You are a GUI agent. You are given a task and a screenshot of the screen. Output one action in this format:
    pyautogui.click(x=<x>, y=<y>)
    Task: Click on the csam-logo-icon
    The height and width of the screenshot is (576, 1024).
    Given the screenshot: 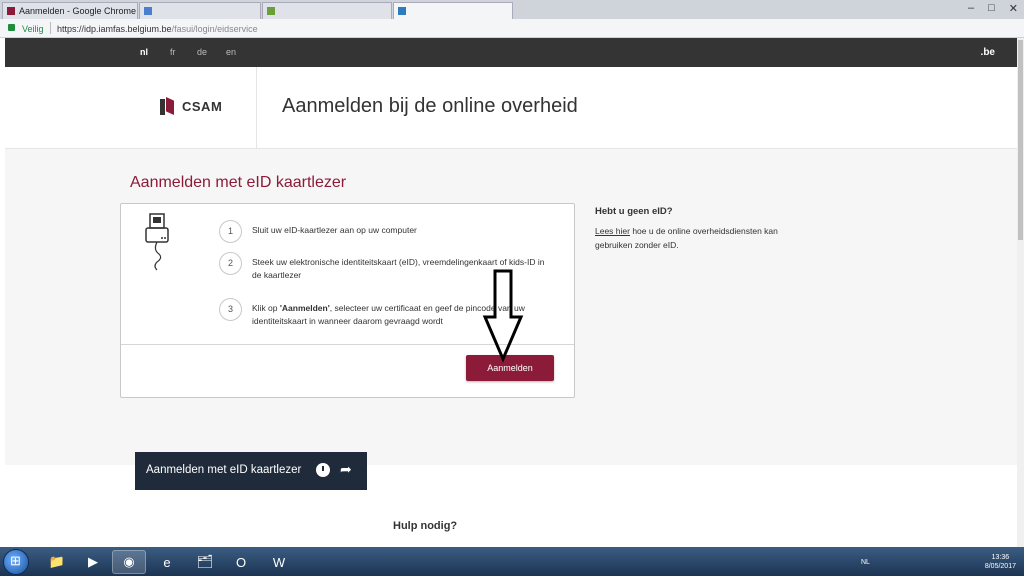 What is the action you would take?
    pyautogui.click(x=169, y=106)
    